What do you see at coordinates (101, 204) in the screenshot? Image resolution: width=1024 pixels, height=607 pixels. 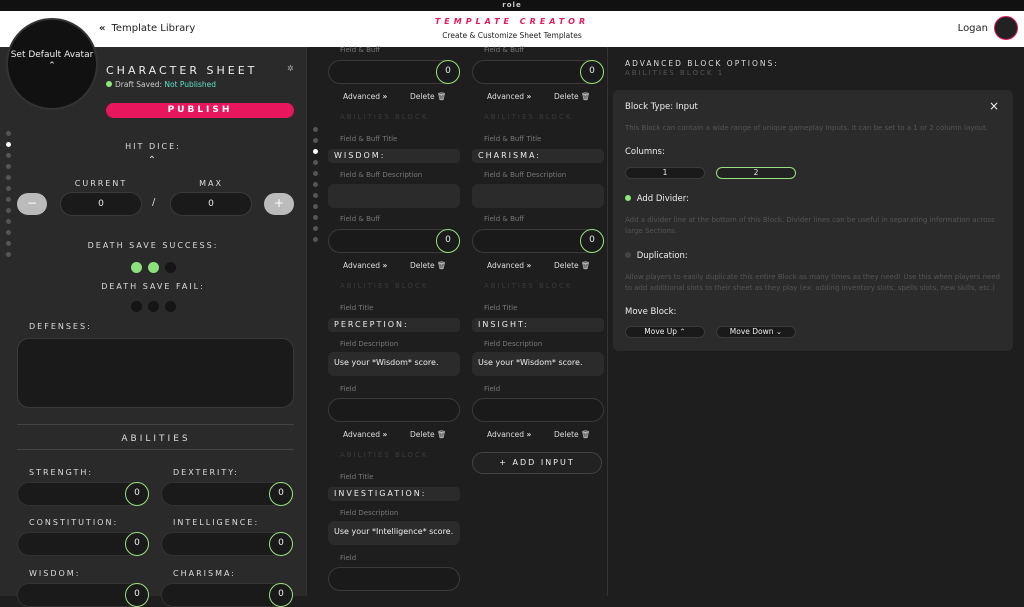 I see `current-input: 0` at bounding box center [101, 204].